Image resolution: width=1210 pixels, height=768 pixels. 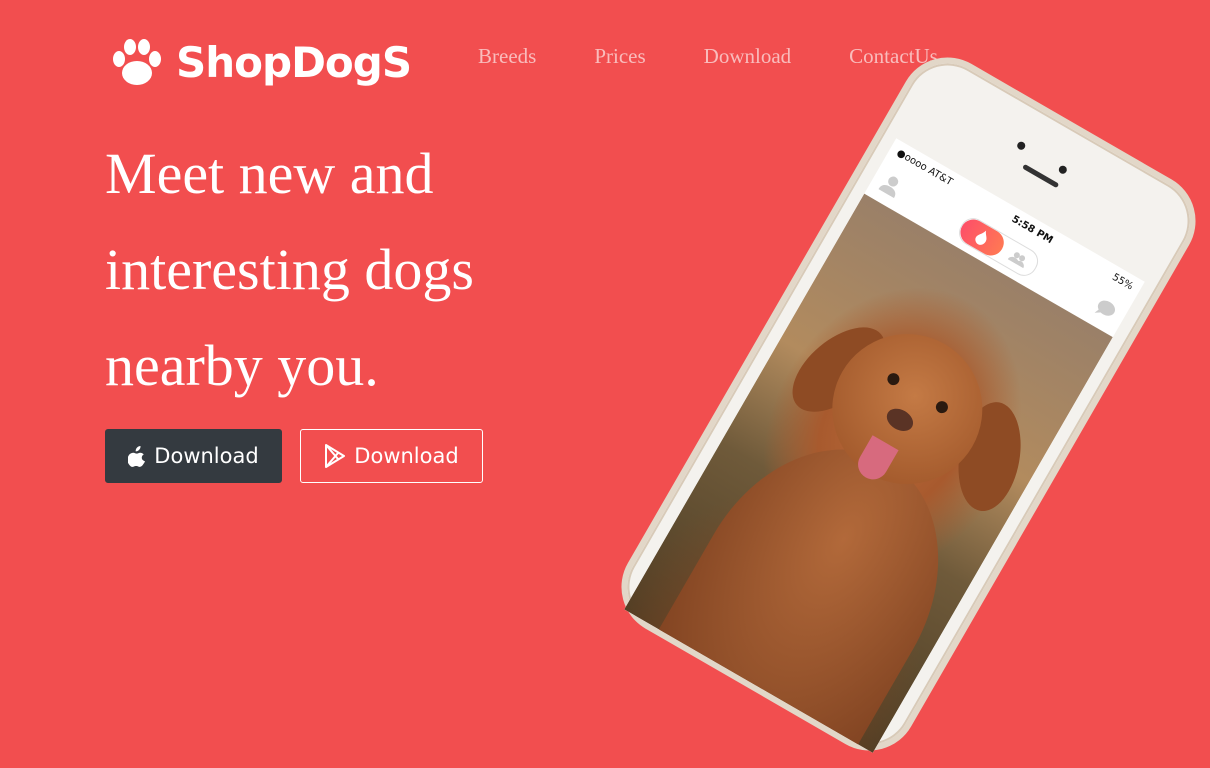 I want to click on profile-icon, so click(x=891, y=185).